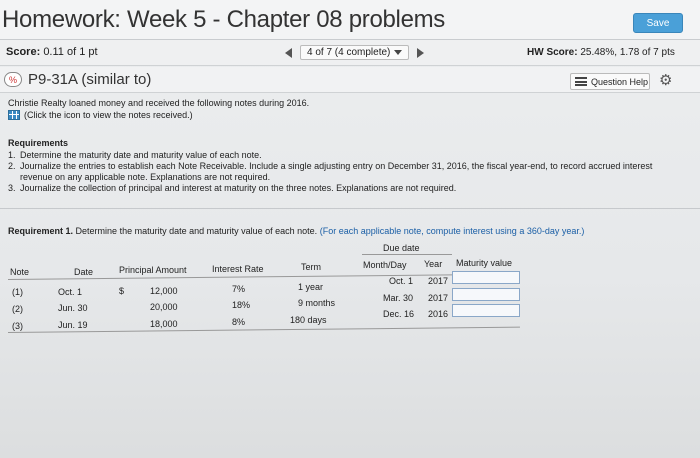  I want to click on question-select: 4 of 7 (4 complete), so click(355, 52).